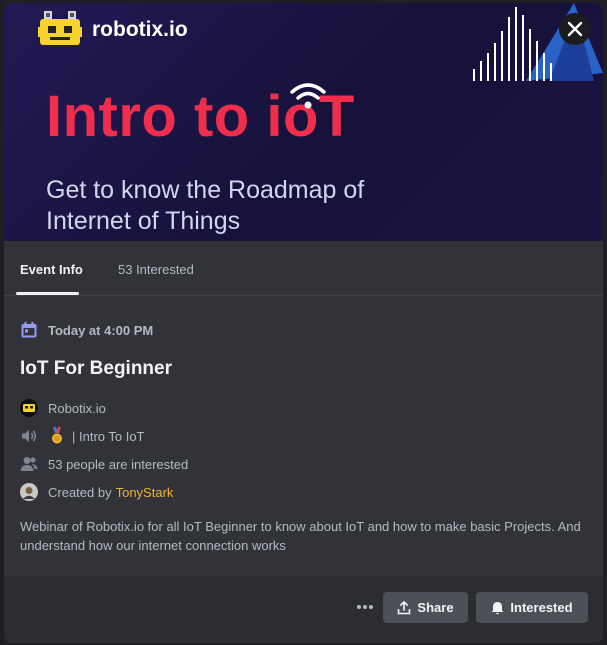 Image resolution: width=607 pixels, height=645 pixels. I want to click on interested-label: Interested, so click(541, 607).